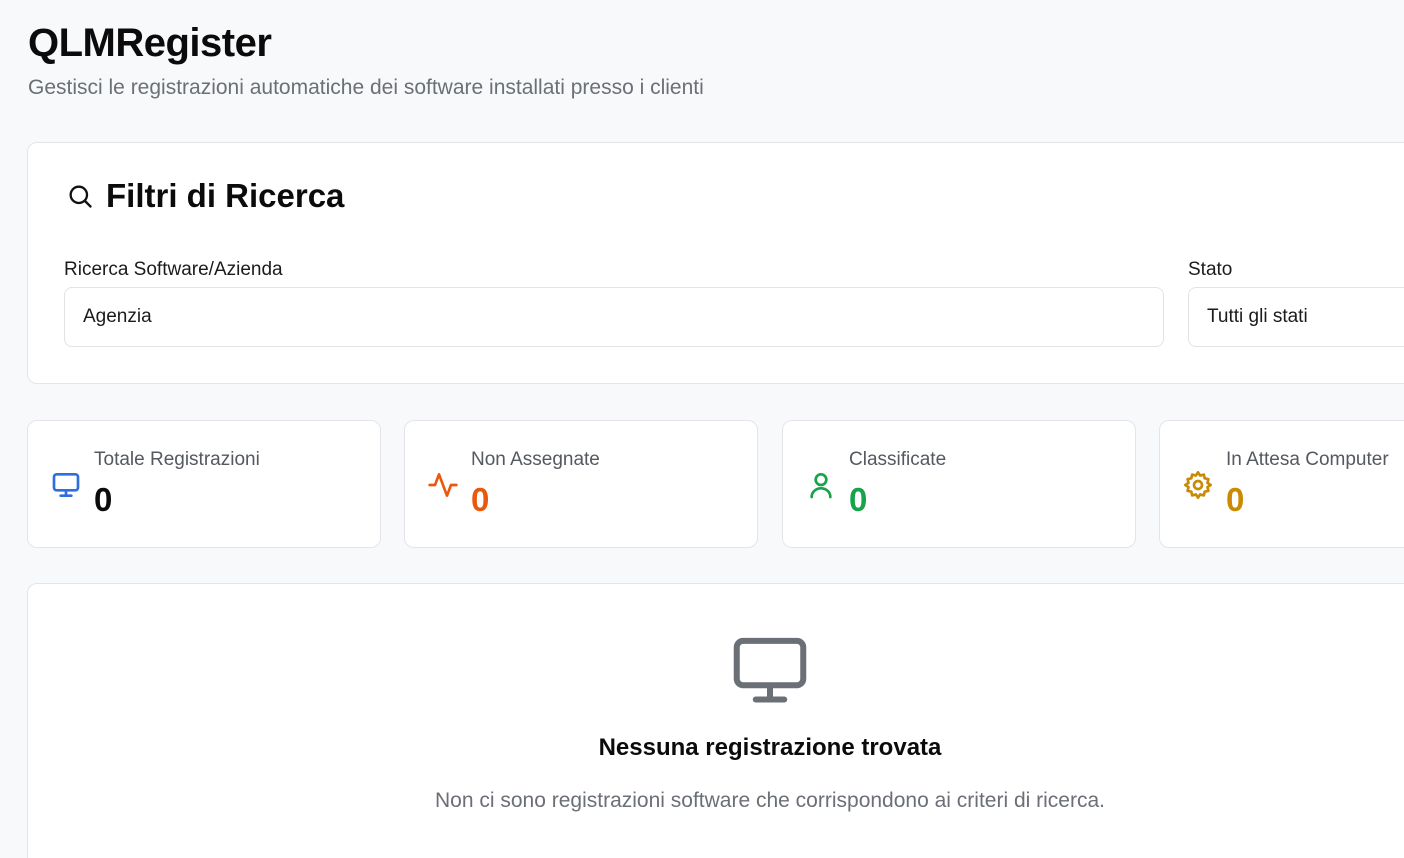 The height and width of the screenshot is (858, 1404). I want to click on status-label: Stato, so click(1210, 269).